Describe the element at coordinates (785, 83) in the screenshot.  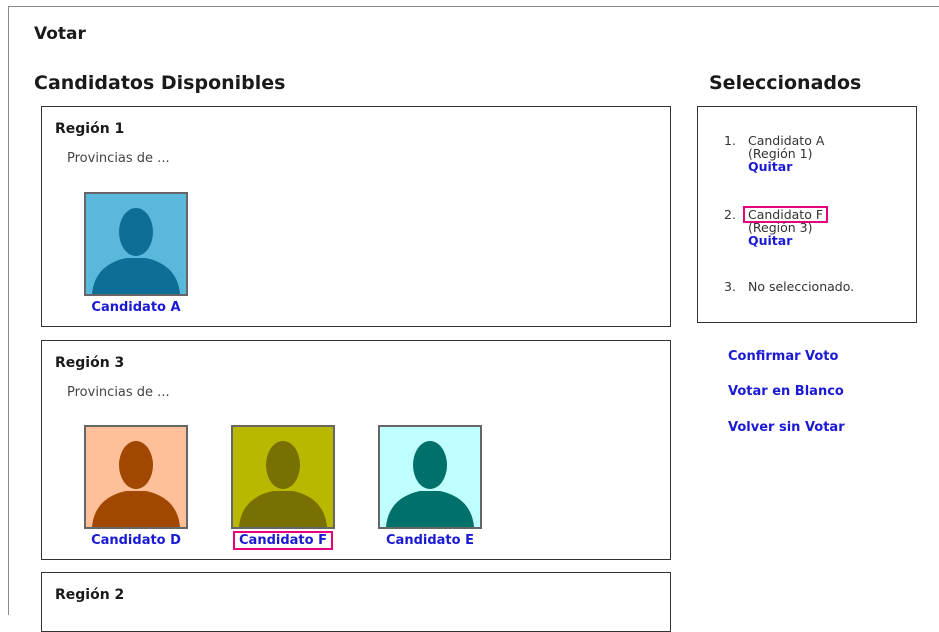
I see `selected-heading: Seleccionados` at that location.